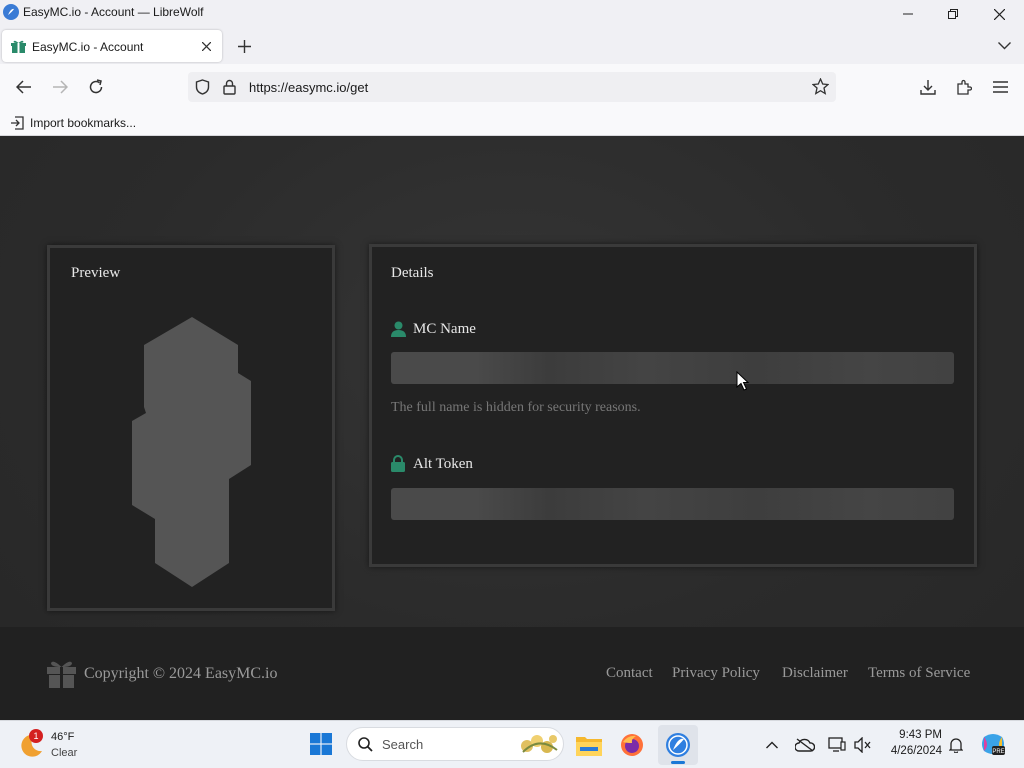  Describe the element at coordinates (365, 744) in the screenshot. I see `search-icon` at that location.